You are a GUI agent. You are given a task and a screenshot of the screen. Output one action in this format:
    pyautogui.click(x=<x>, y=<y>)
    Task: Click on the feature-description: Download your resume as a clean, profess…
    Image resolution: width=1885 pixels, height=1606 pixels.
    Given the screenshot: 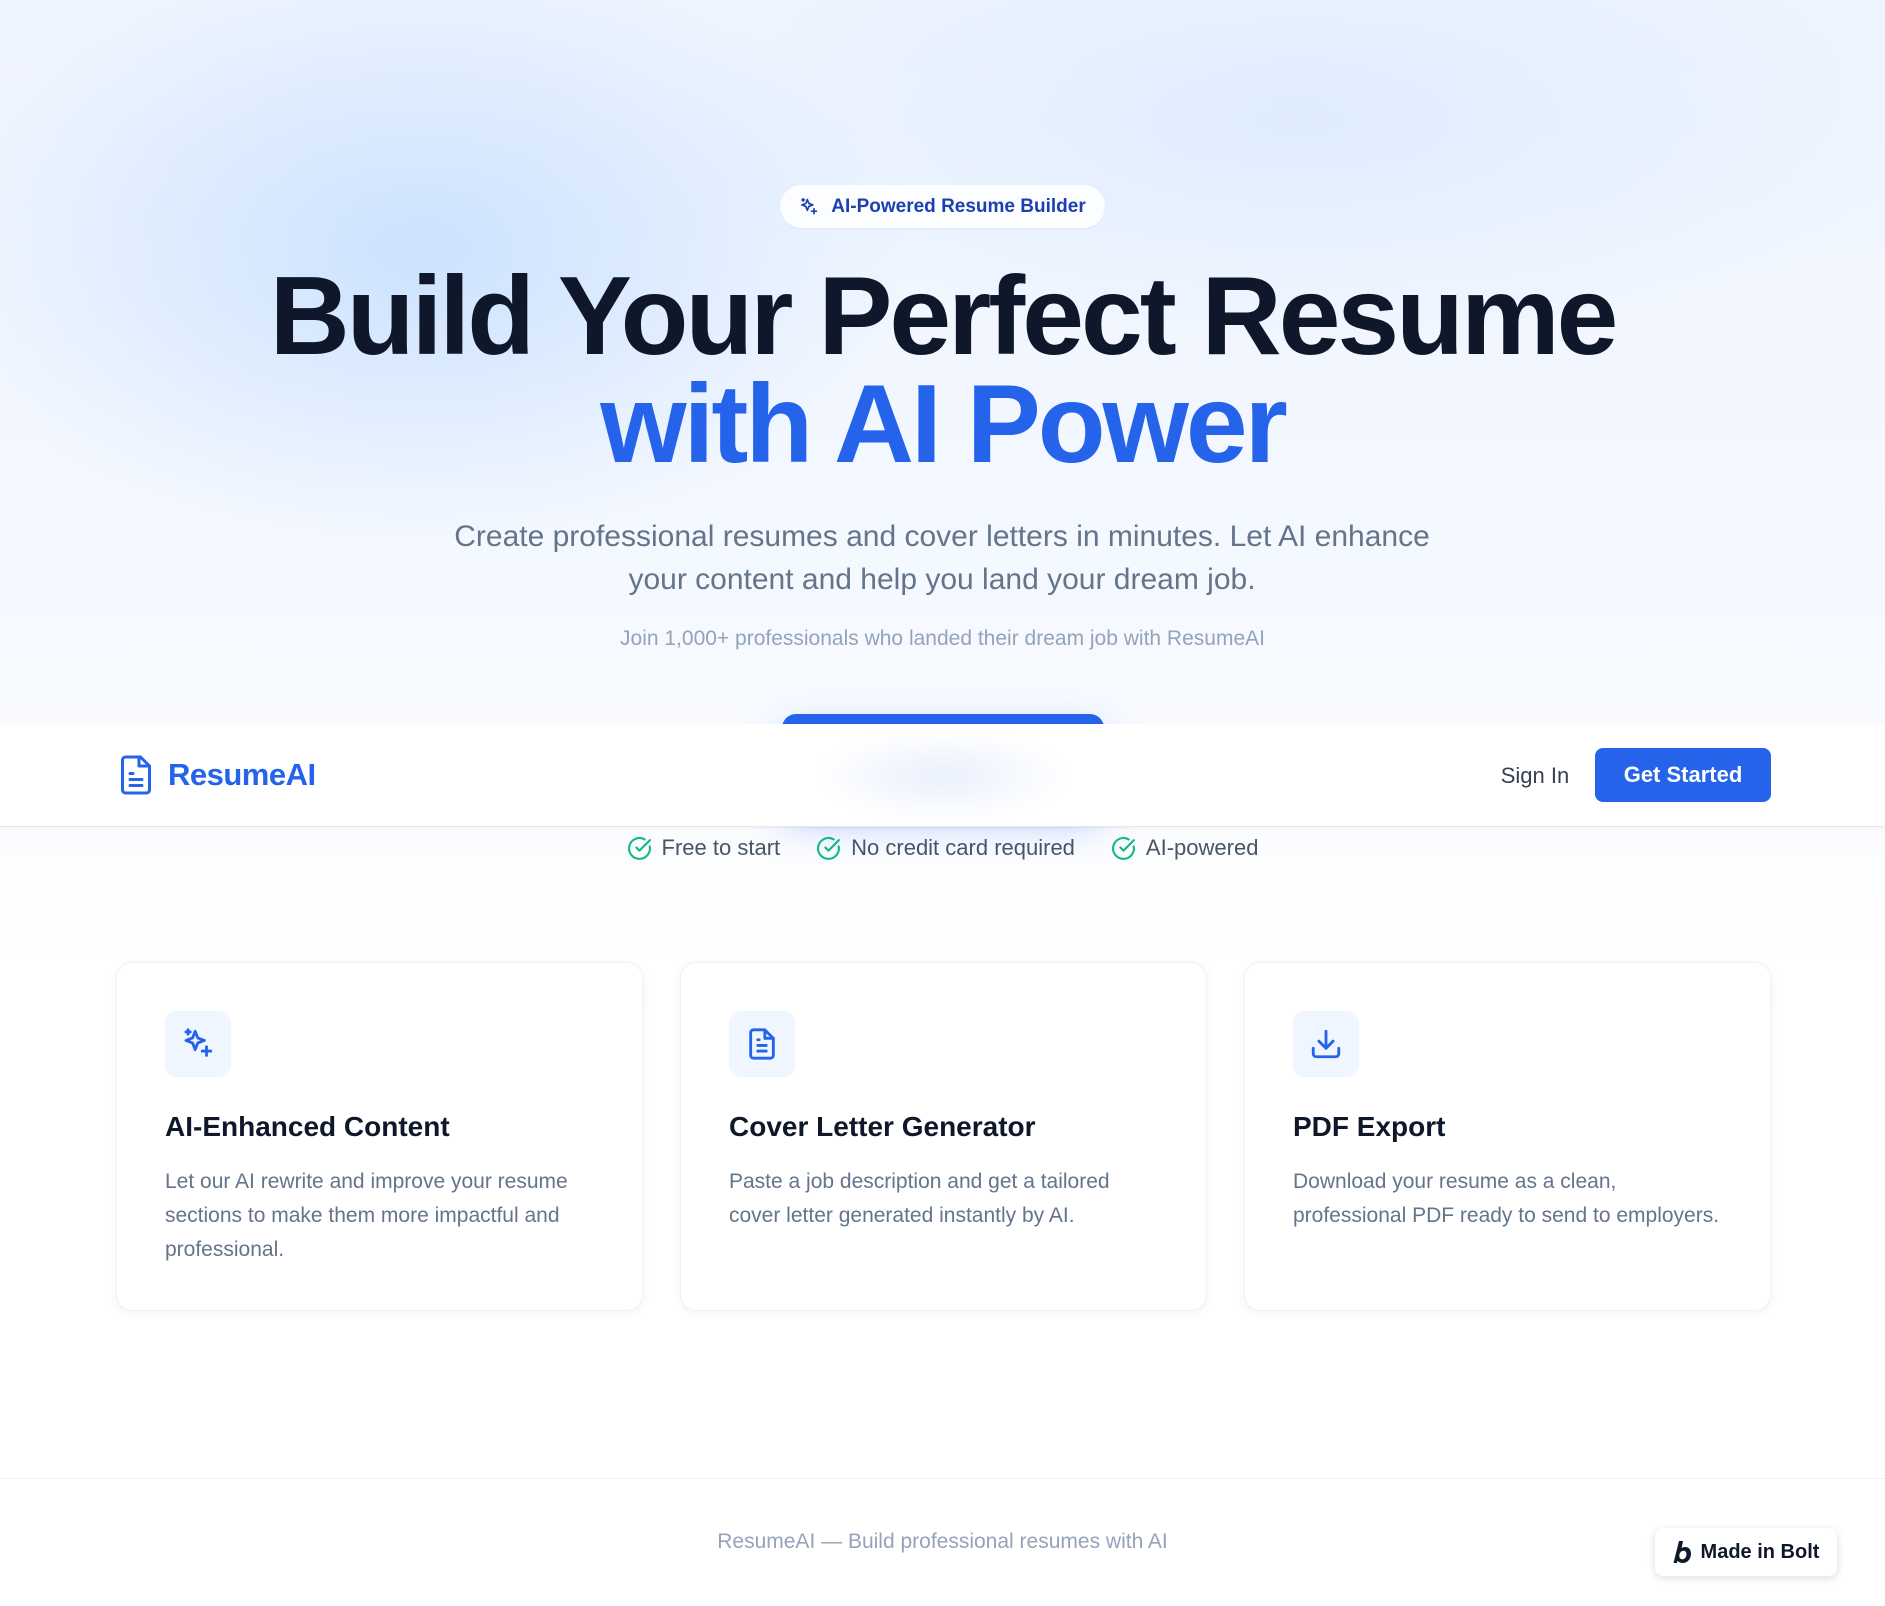 What is the action you would take?
    pyautogui.click(x=1506, y=1198)
    